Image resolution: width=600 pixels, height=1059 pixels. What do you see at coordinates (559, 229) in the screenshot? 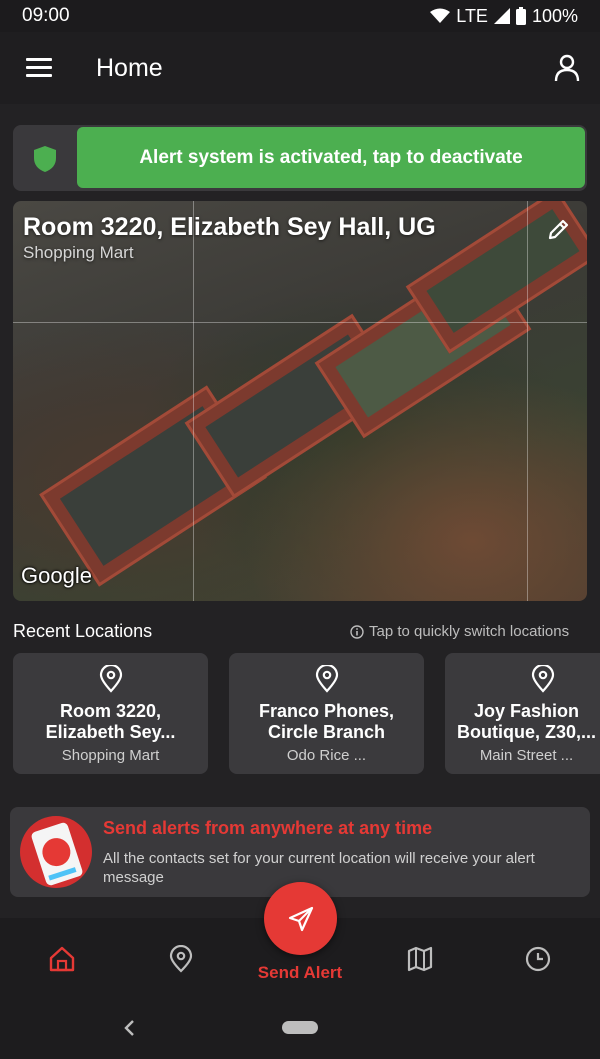
I see `pencil-icon` at bounding box center [559, 229].